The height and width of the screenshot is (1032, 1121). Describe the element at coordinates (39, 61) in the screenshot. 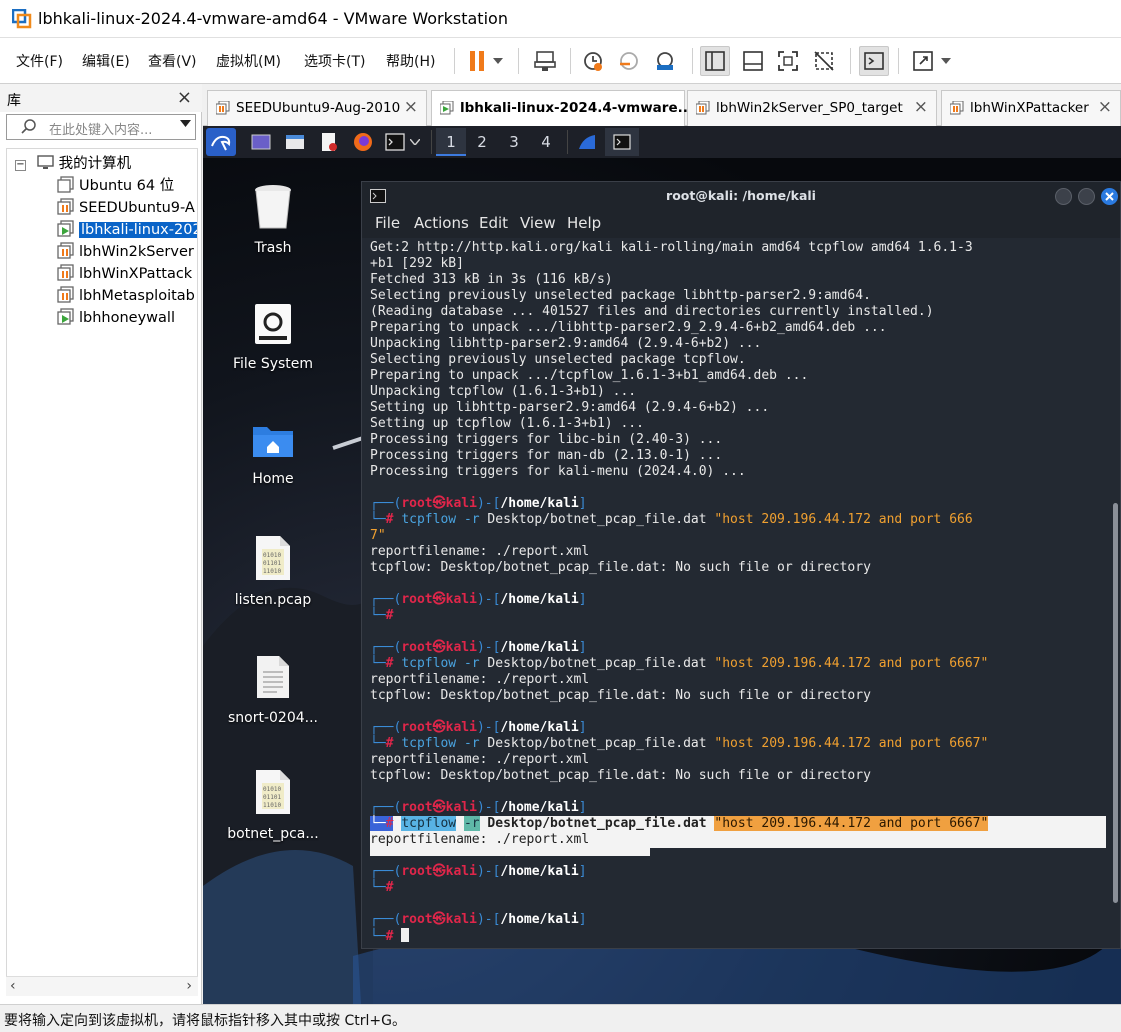

I see `menu-file: 文件(F)` at that location.